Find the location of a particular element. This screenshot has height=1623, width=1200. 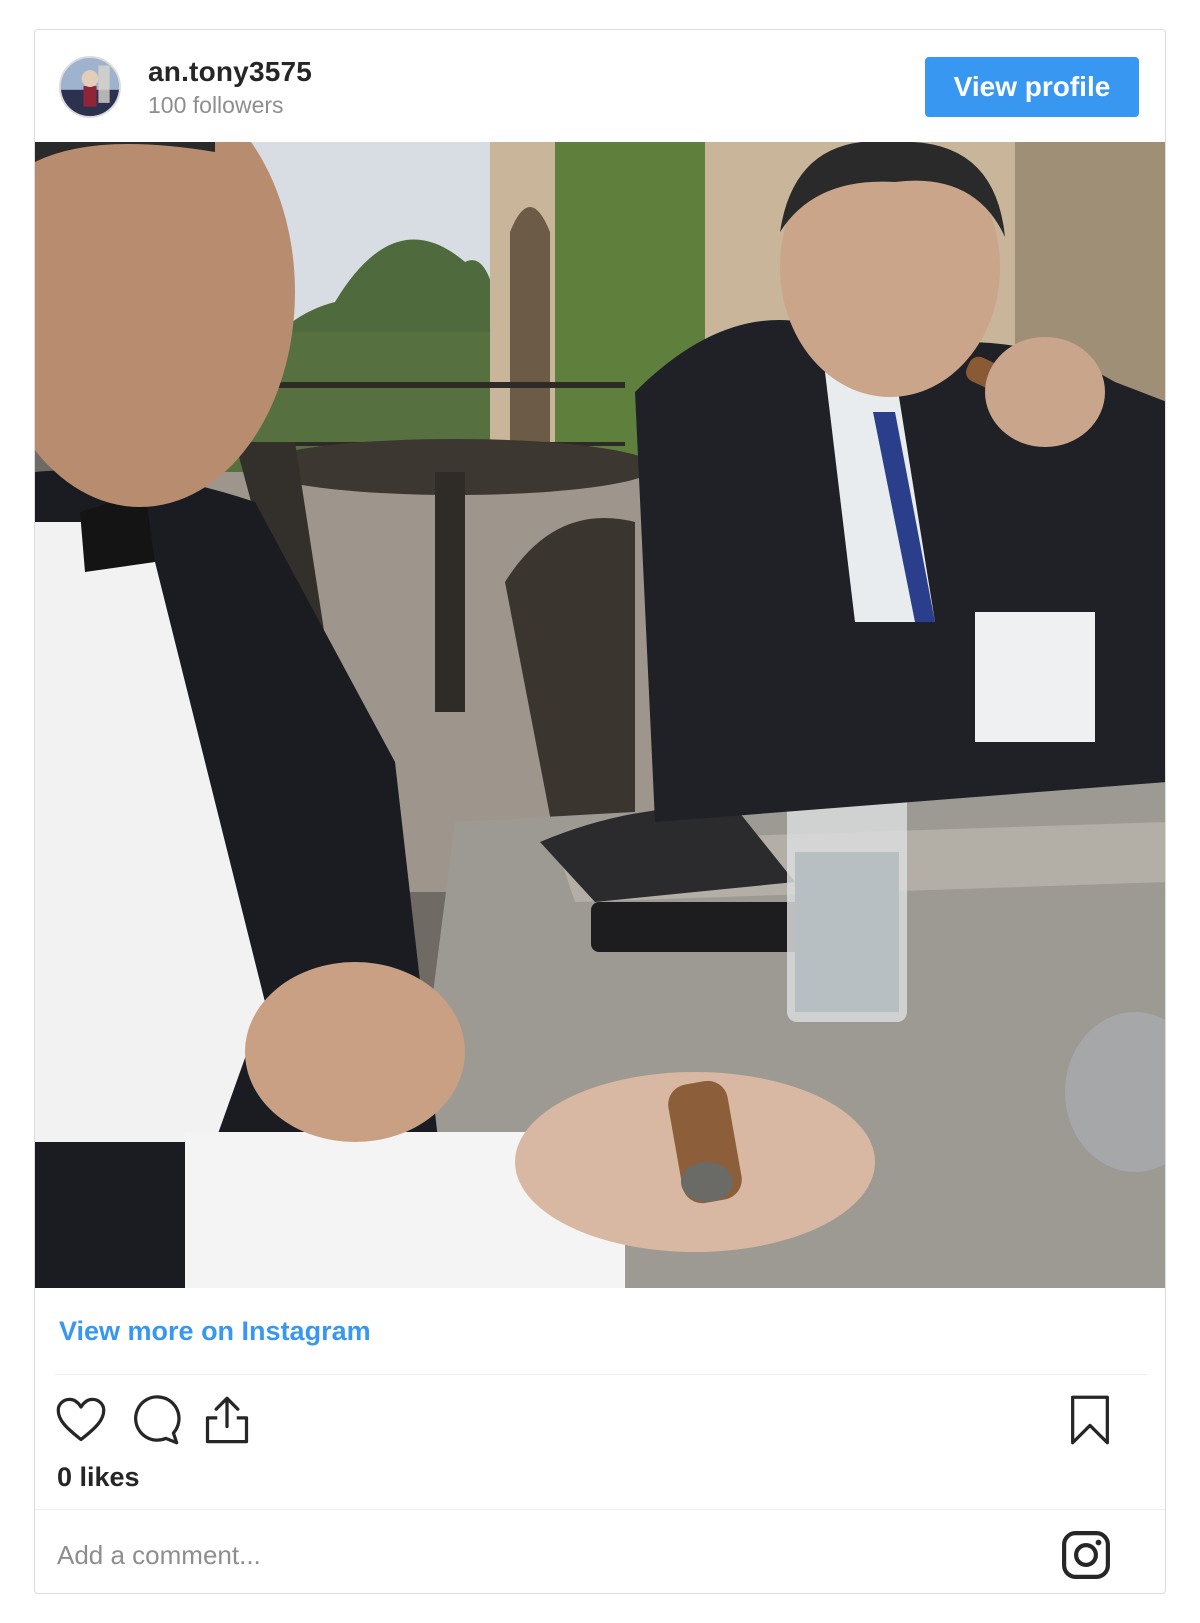

avatar-image is located at coordinates (90, 87).